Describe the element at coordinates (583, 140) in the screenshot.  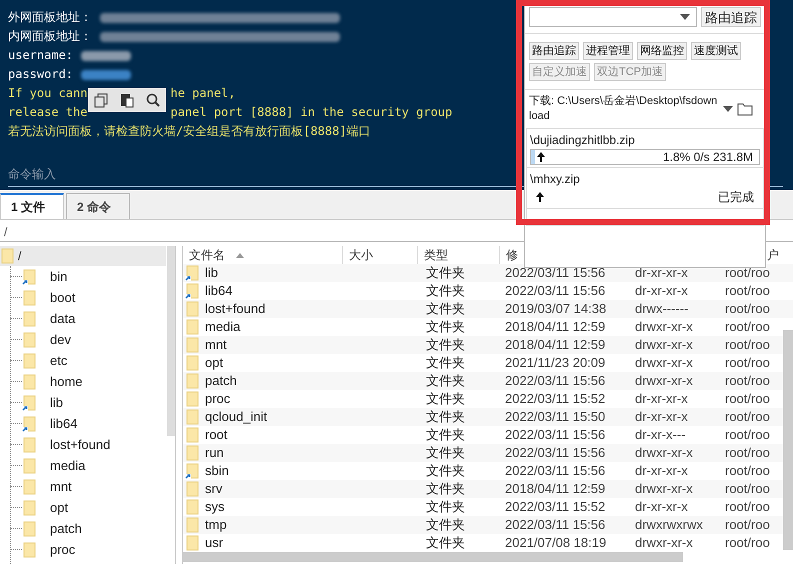
I see `transfer-filename: \dujiadingzhitlbb.zip` at that location.